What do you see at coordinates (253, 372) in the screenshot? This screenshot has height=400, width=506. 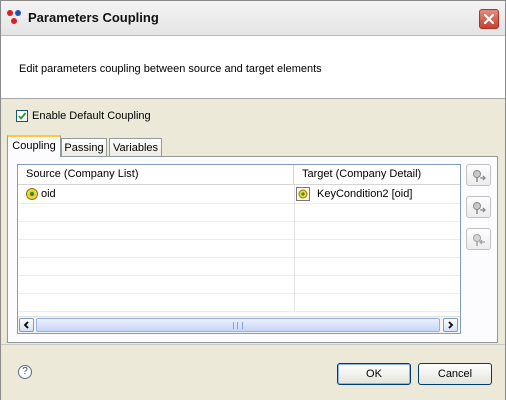 I see `dialog-footer: ? OK Cancel` at bounding box center [253, 372].